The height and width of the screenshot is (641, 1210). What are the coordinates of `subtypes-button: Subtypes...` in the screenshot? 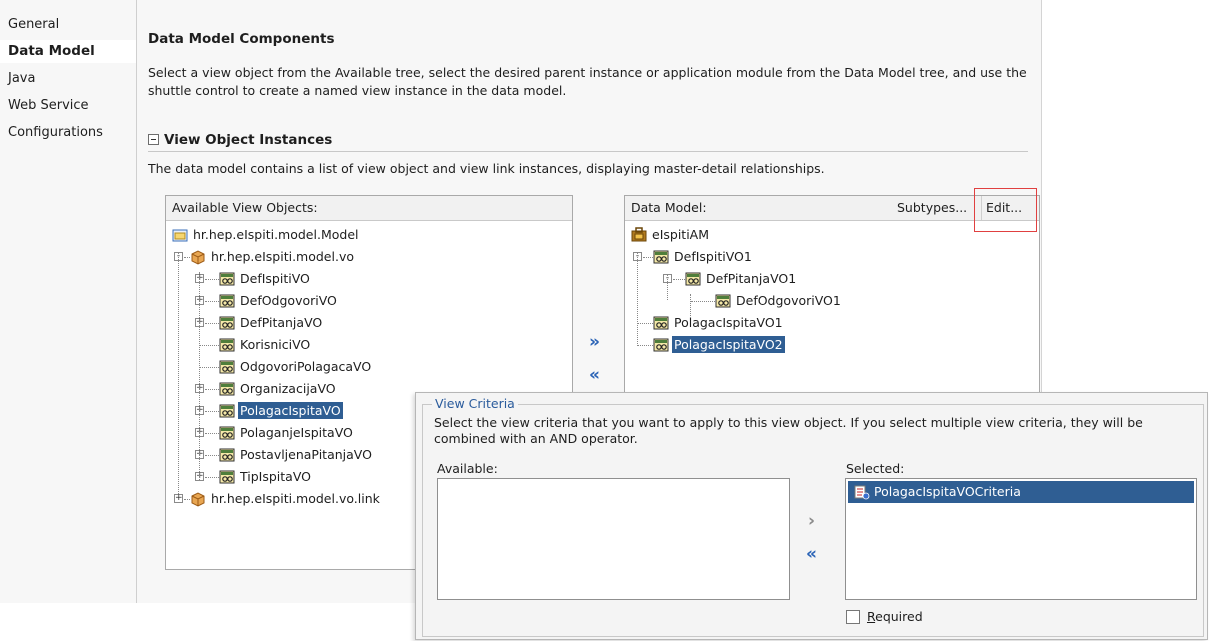 It's located at (932, 208).